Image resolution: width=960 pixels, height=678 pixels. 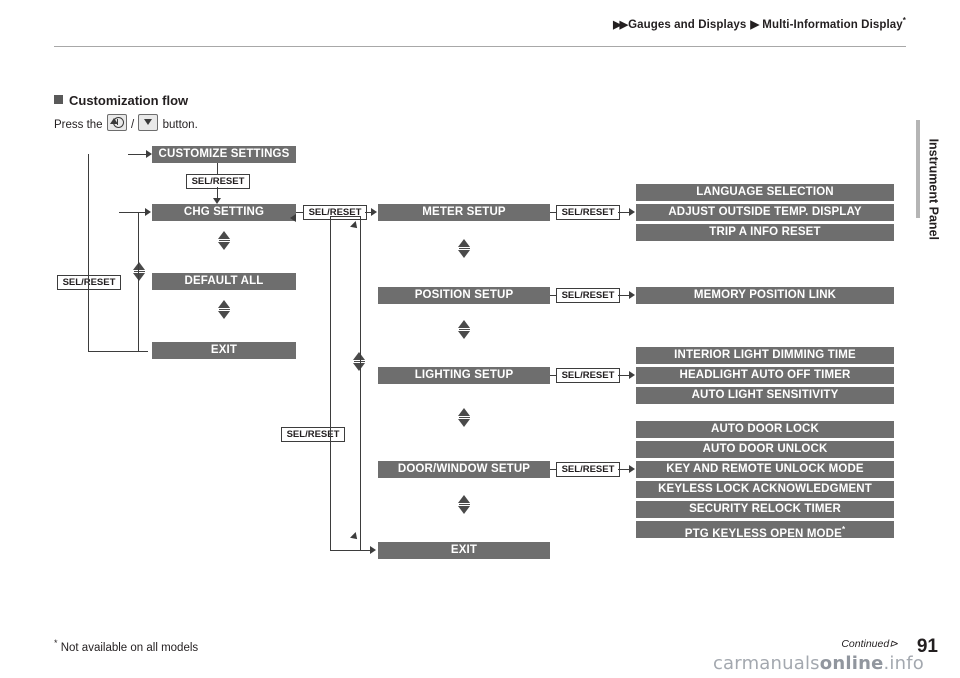 What do you see at coordinates (765, 375) in the screenshot?
I see `flow-box-headlight-auto-off: HEADLIGHT AUTO OFF TIMER` at bounding box center [765, 375].